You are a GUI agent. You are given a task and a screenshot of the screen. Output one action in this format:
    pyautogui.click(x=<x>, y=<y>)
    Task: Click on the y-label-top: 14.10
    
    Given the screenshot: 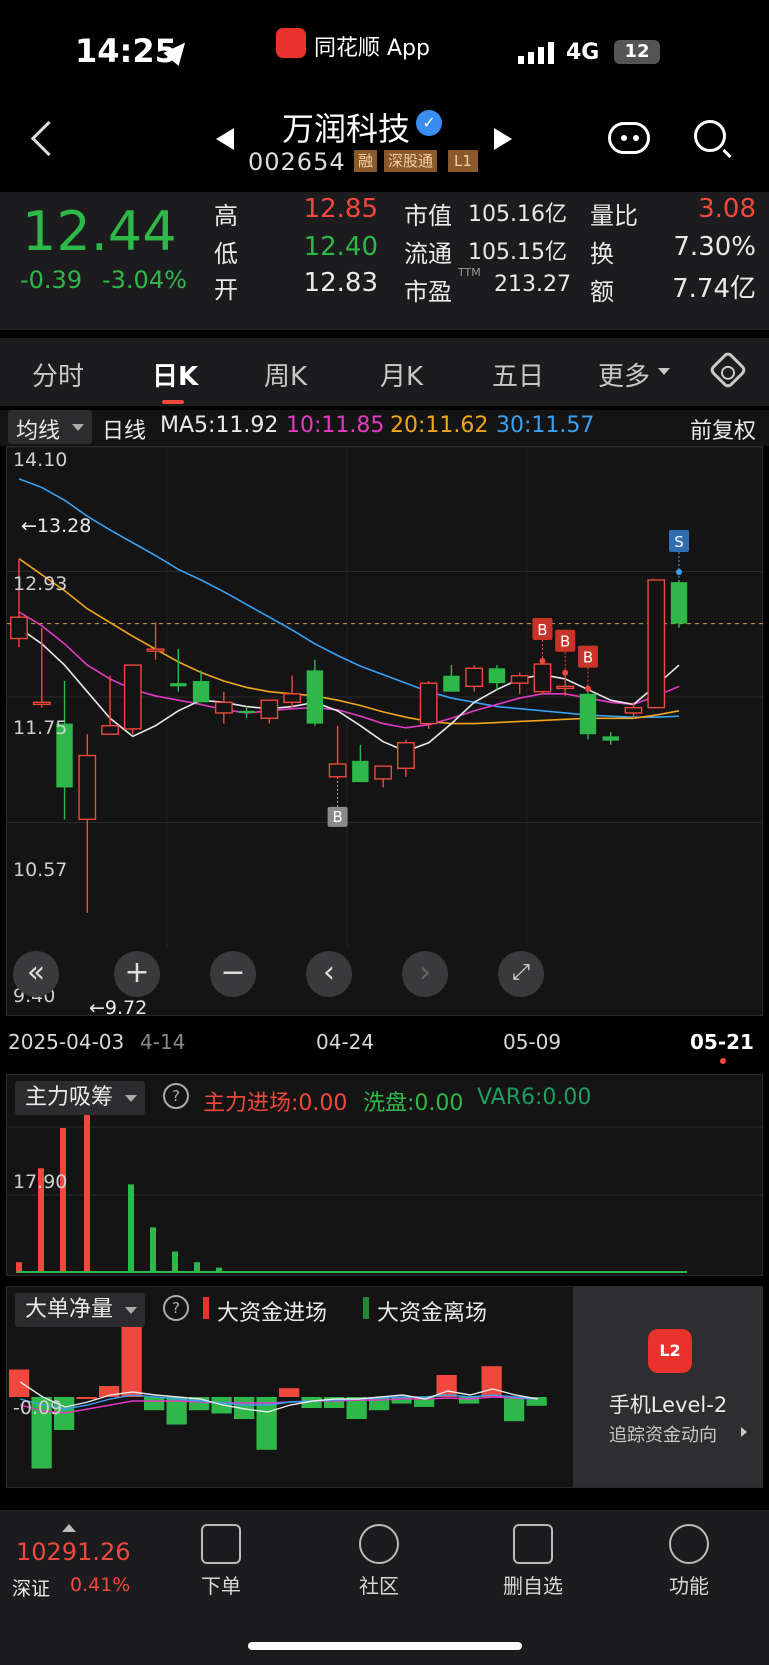 What is the action you would take?
    pyautogui.click(x=40, y=460)
    